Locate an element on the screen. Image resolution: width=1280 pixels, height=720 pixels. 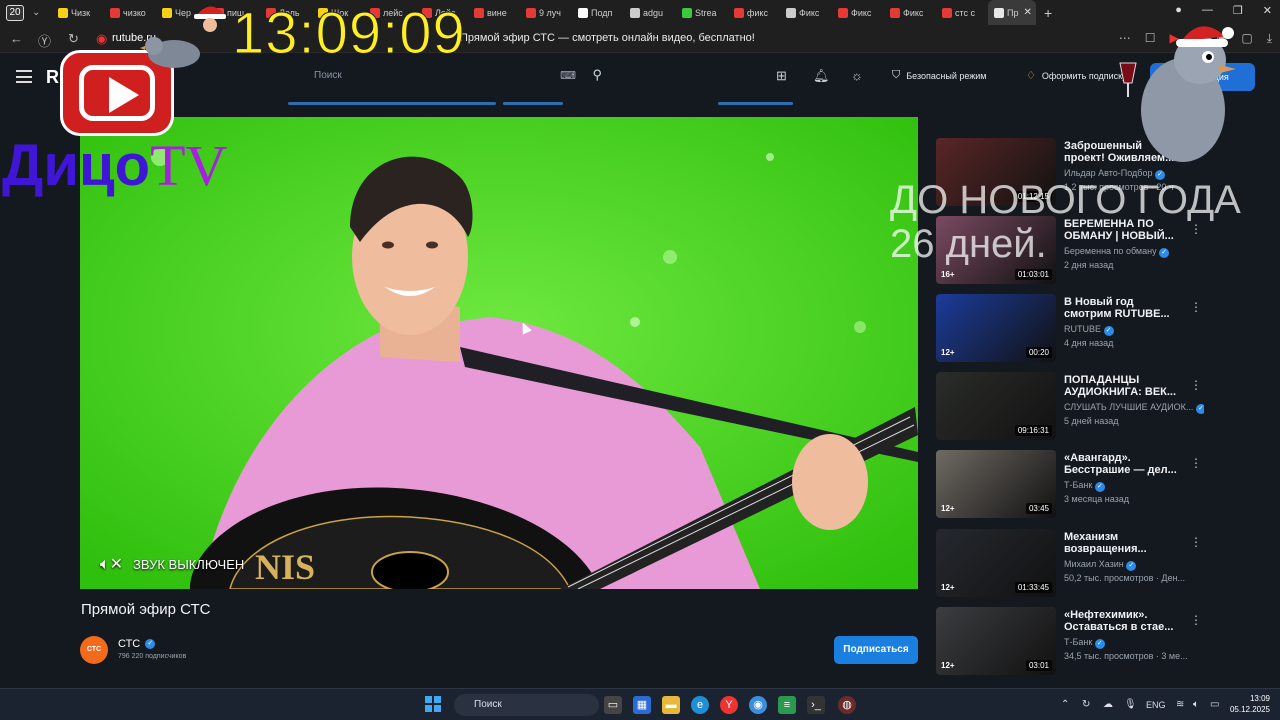
recommendation-thumbnail: 12+ 01:33:45 is located at coordinates (996, 563).